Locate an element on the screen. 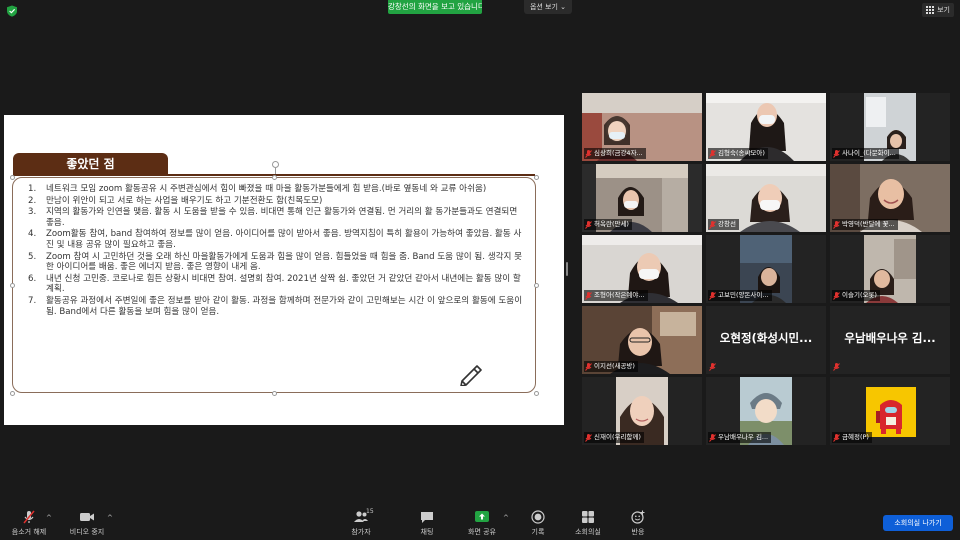 This screenshot has width=960, height=540. video-camera-icon is located at coordinates (87, 517).